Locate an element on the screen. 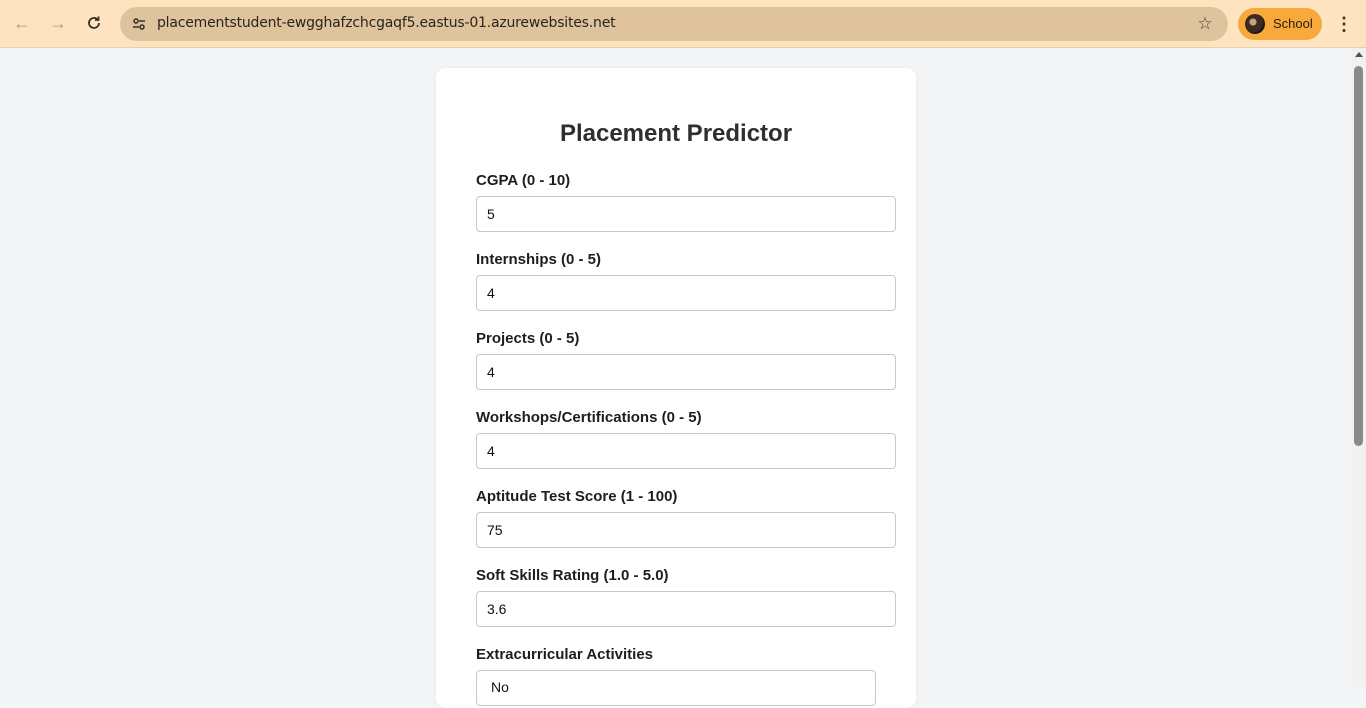  reload-icon is located at coordinates (94, 22).